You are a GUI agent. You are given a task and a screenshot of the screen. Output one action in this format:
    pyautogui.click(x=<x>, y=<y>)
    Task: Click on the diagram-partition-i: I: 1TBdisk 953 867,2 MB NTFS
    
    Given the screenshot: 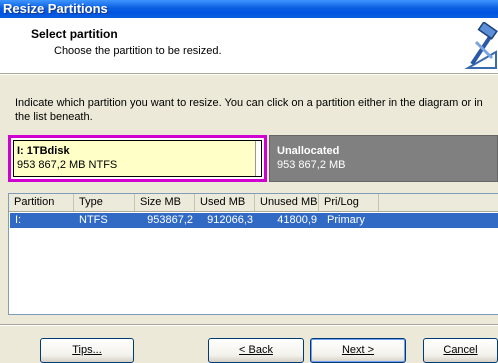 What is the action you would take?
    pyautogui.click(x=137, y=158)
    